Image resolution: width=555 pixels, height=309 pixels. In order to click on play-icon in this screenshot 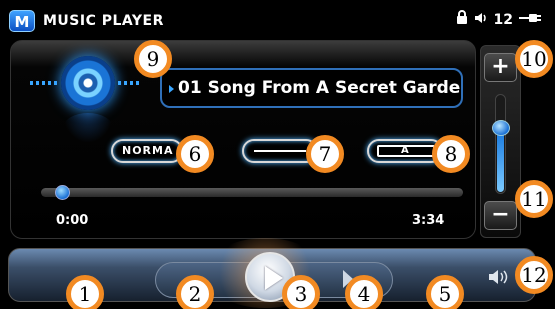, I will do `click(274, 278)`.